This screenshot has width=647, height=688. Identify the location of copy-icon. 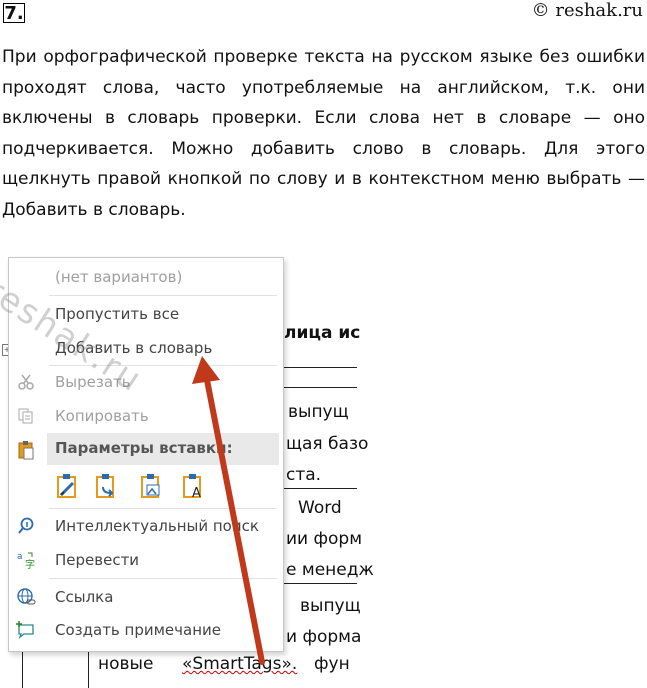
(26, 416).